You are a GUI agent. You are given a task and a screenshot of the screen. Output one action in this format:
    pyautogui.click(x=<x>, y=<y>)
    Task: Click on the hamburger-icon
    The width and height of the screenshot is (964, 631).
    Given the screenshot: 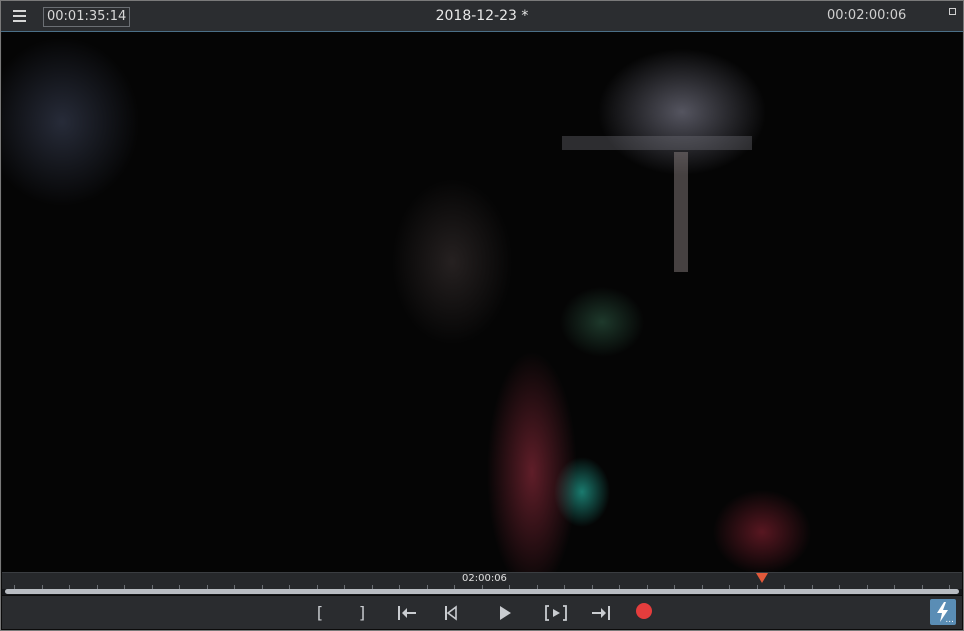 What is the action you would take?
    pyautogui.click(x=19, y=16)
    